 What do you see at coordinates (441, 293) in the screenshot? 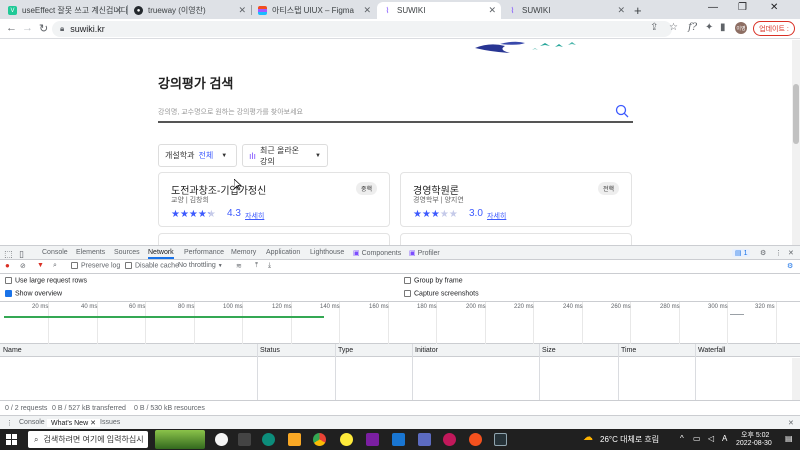
I see `capture-screenshots-checkbox: Capture screenshots` at bounding box center [441, 293].